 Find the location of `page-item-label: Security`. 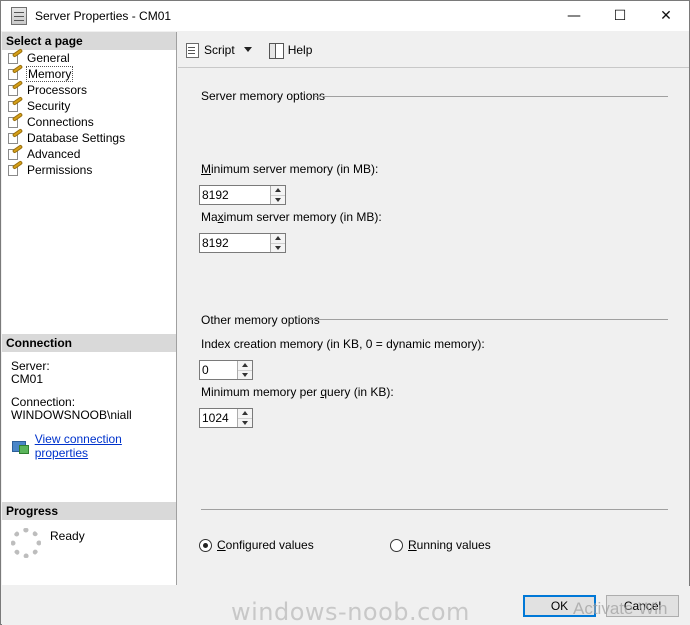

page-item-label: Security is located at coordinates (49, 106).